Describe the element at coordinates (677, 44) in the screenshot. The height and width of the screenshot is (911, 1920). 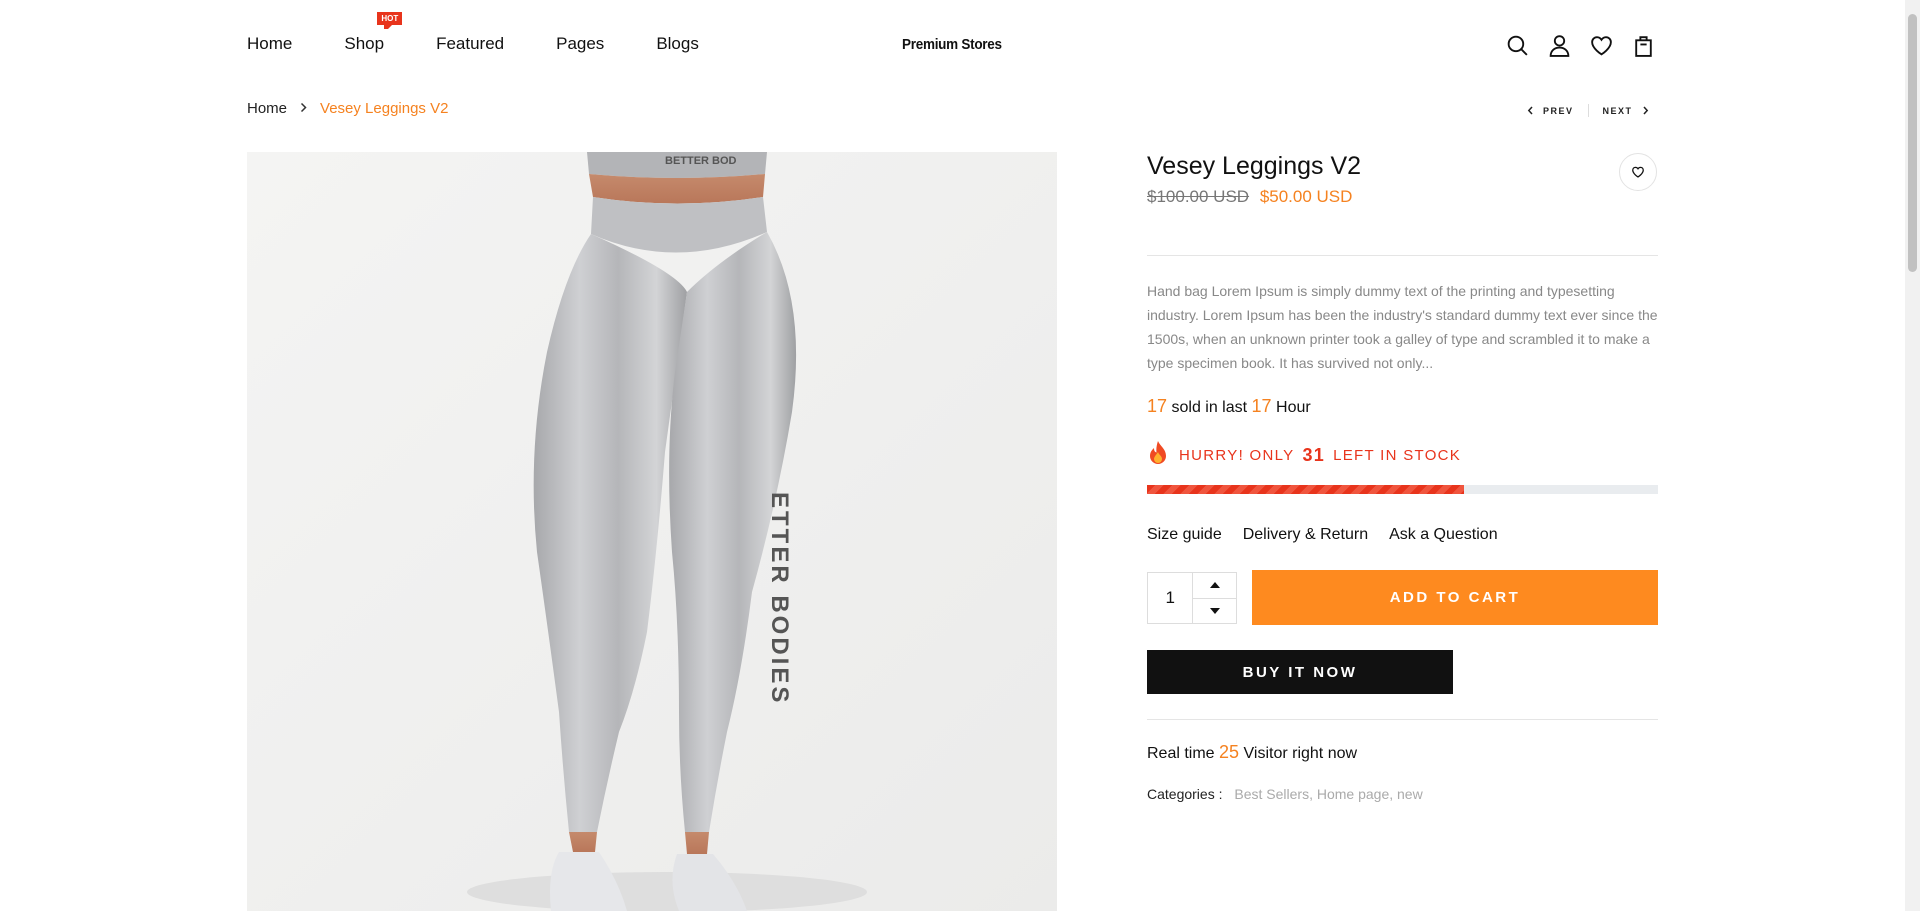
I see `nav-blogs: Blogs` at that location.